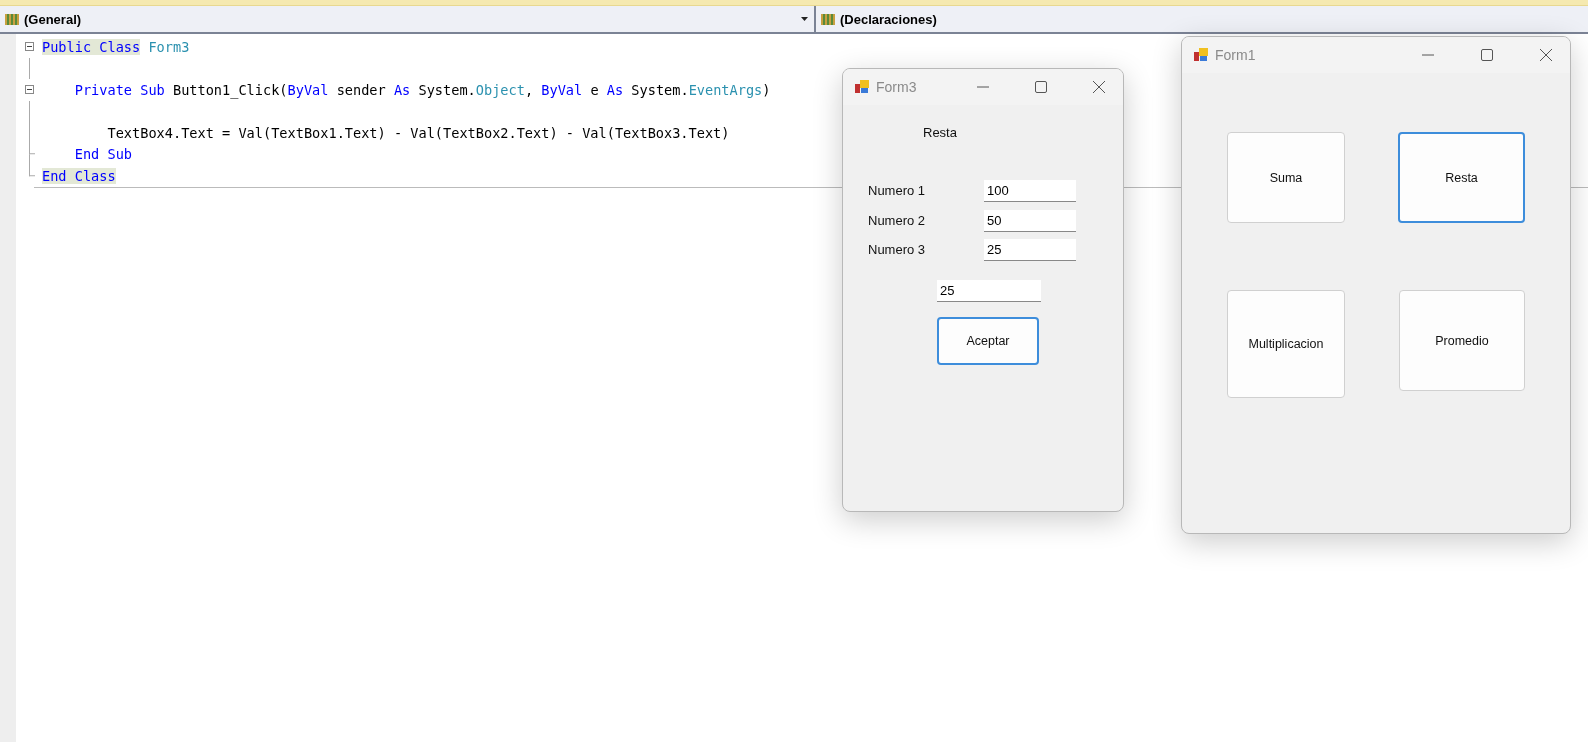 The image size is (1588, 742). Describe the element at coordinates (500, 89) in the screenshot. I see `code-token: Object` at that location.